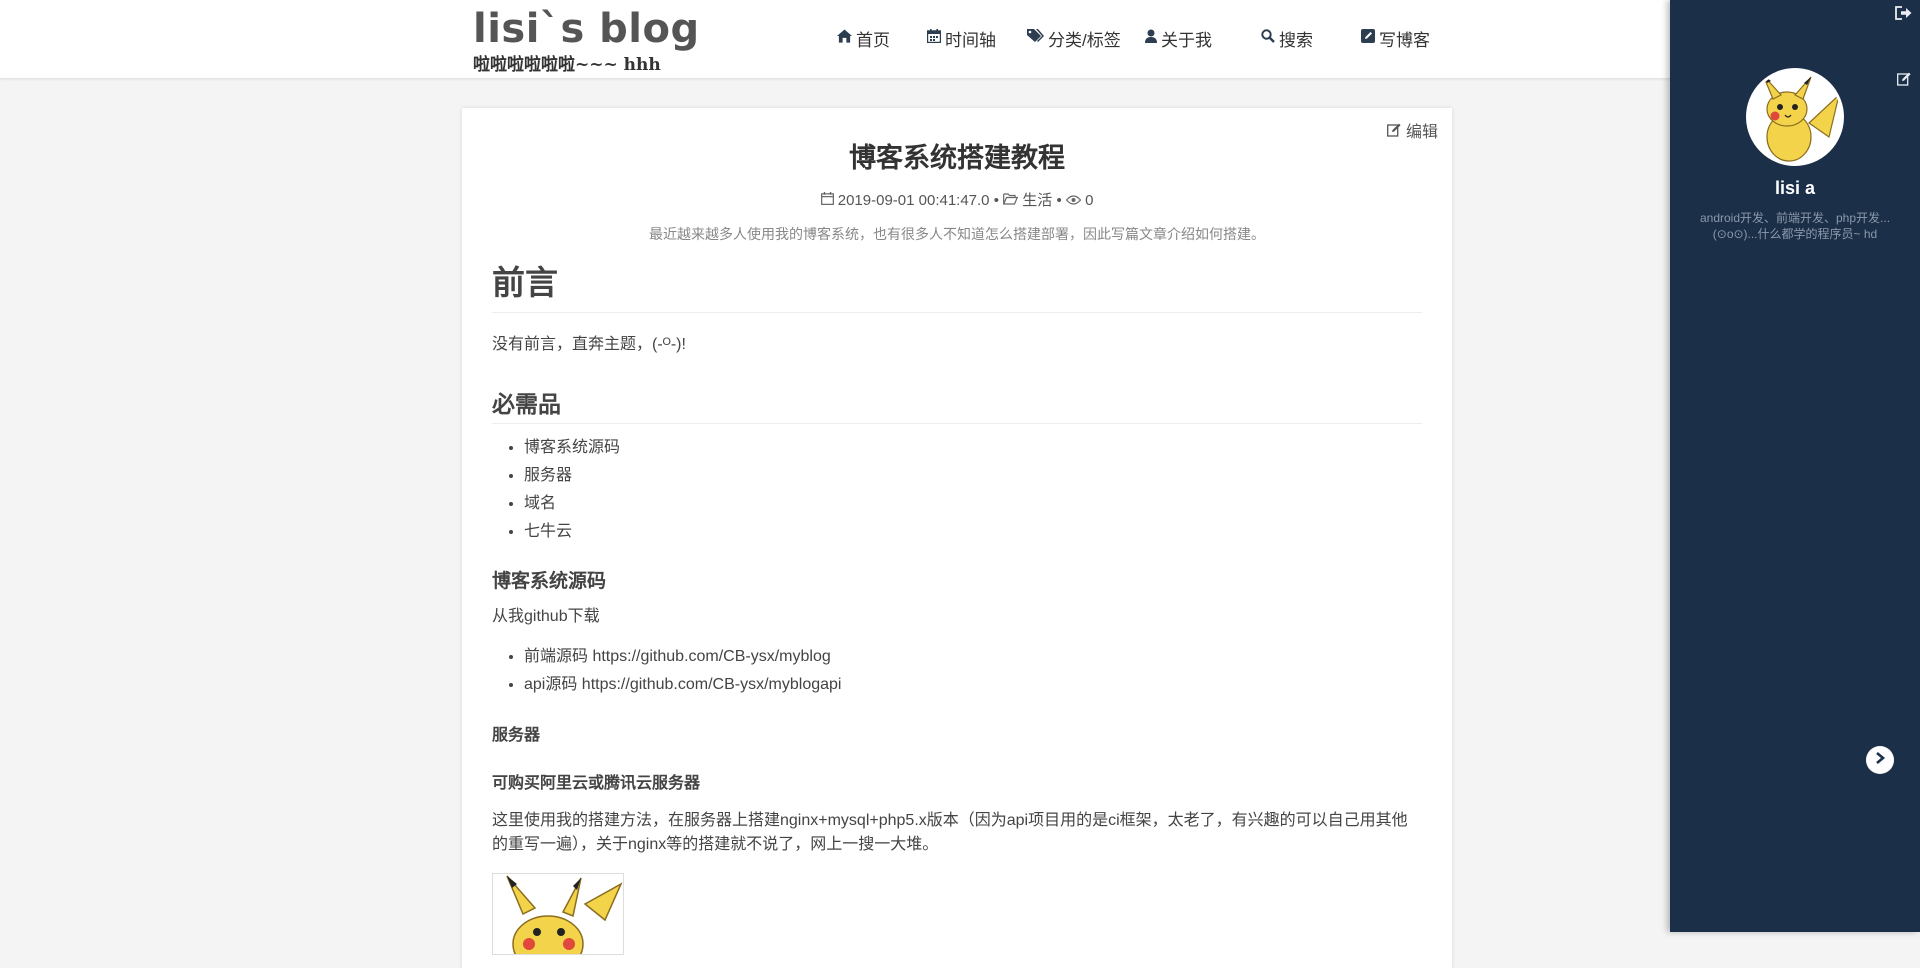  I want to click on brand: lisi`s blog 啦啦啦啦啦啦~~~ hhh, so click(586, 40).